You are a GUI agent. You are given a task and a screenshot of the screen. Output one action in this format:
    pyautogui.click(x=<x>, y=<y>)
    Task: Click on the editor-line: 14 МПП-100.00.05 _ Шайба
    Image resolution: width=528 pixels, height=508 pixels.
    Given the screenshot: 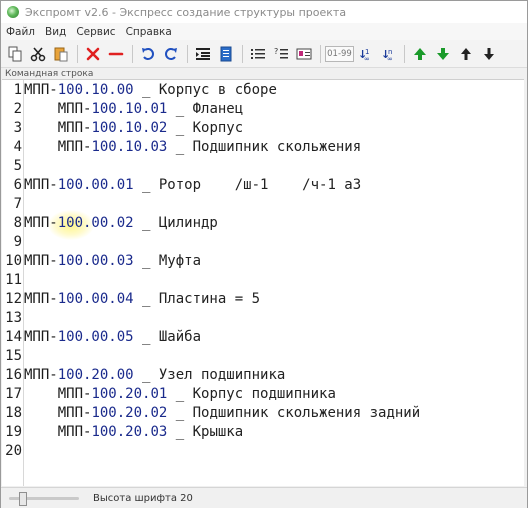 What is the action you would take?
    pyautogui.click(x=101, y=337)
    